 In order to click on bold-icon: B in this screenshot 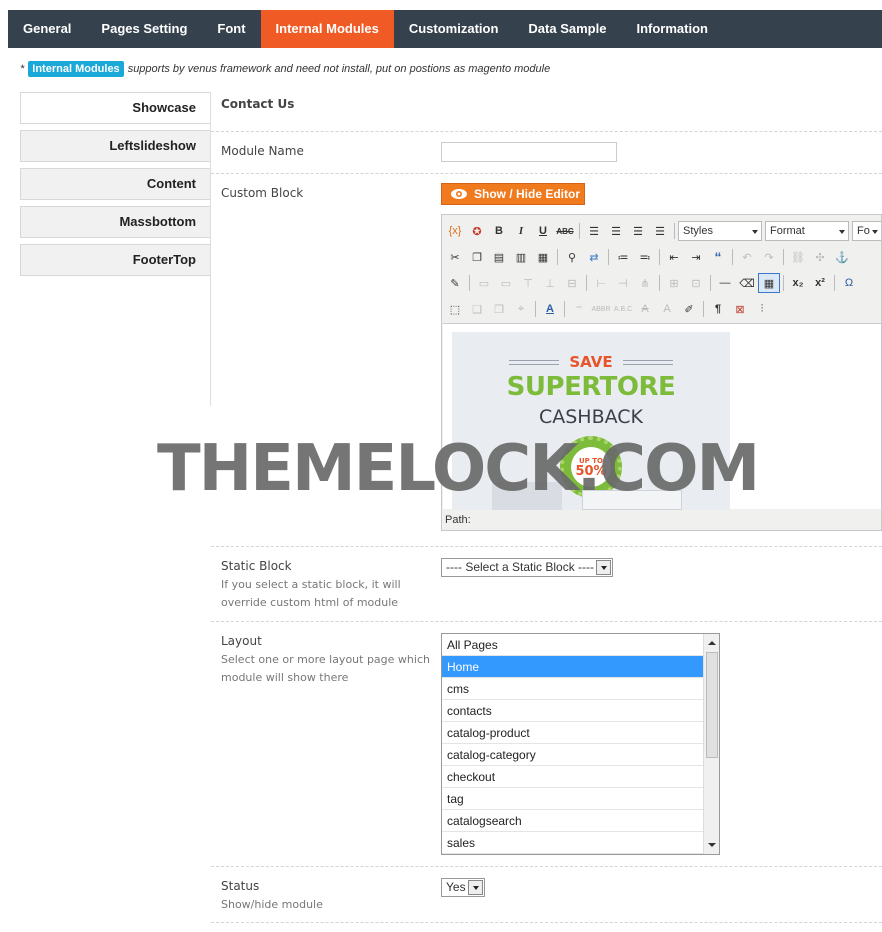, I will do `click(499, 231)`.